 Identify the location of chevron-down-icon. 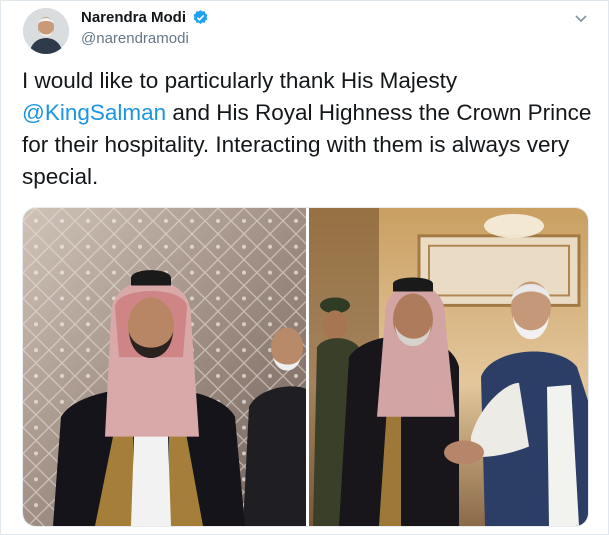
(581, 18).